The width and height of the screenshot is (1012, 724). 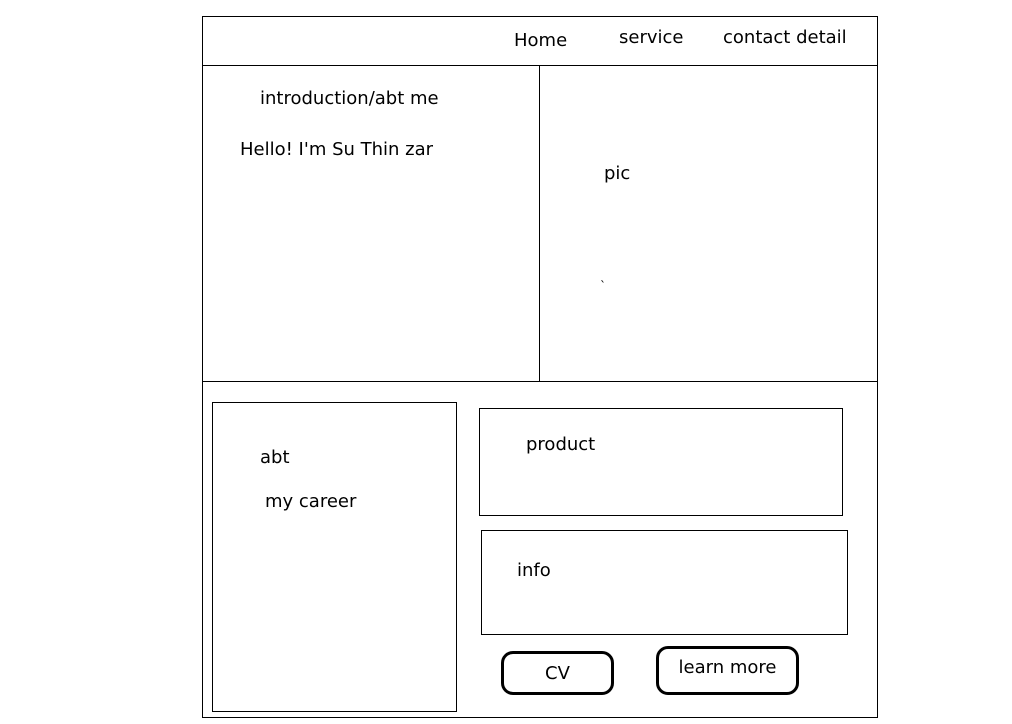 I want to click on nav-home-link: Home, so click(x=540, y=40).